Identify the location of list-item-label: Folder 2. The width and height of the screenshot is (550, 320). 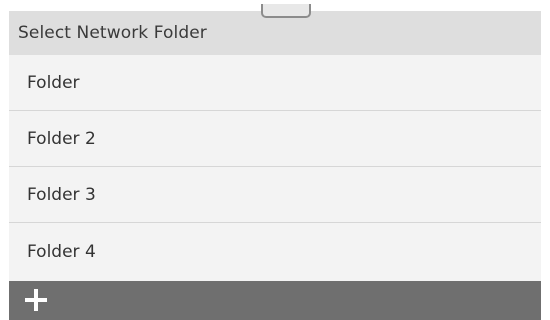
(61, 138).